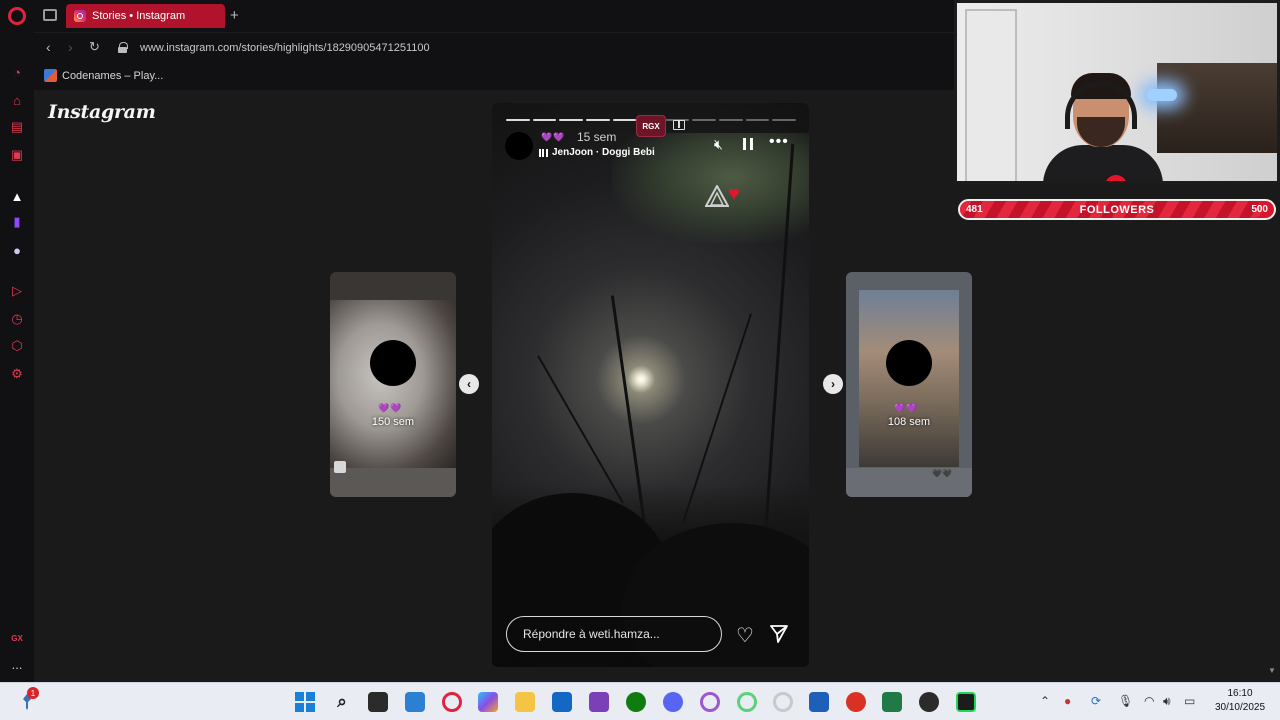  Describe the element at coordinates (139, 16) in the screenshot. I see `tab-title: Stories • Instagram` at that location.